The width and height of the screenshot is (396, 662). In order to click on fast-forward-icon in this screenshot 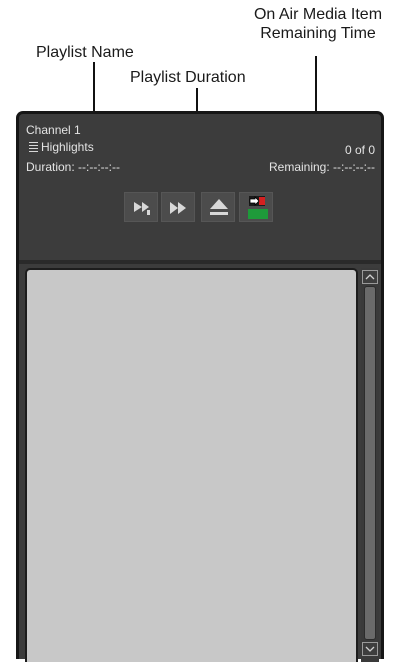, I will do `click(178, 208)`.